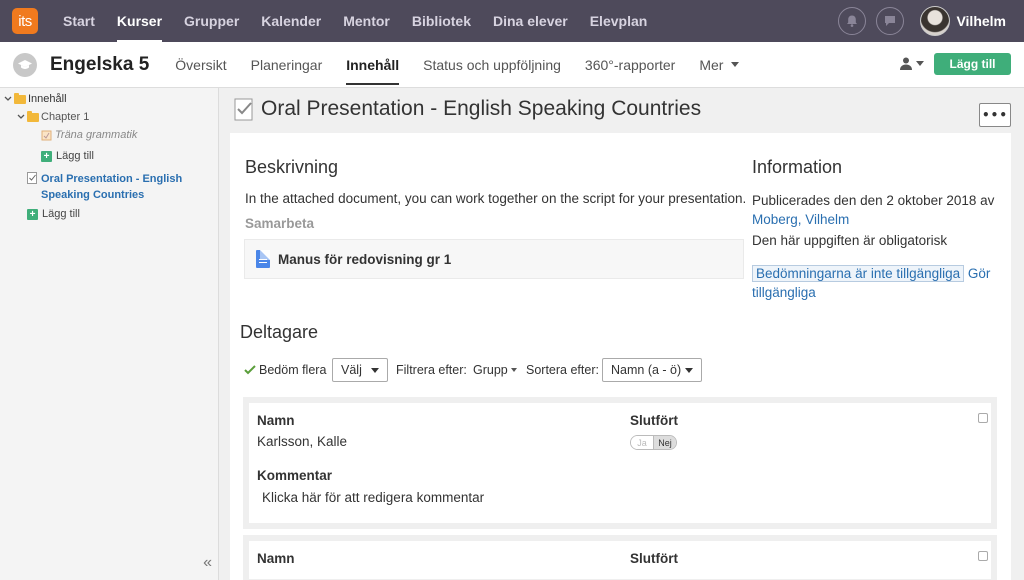 This screenshot has height=580, width=1024. I want to click on root-add-label: Lägg till, so click(61, 214).